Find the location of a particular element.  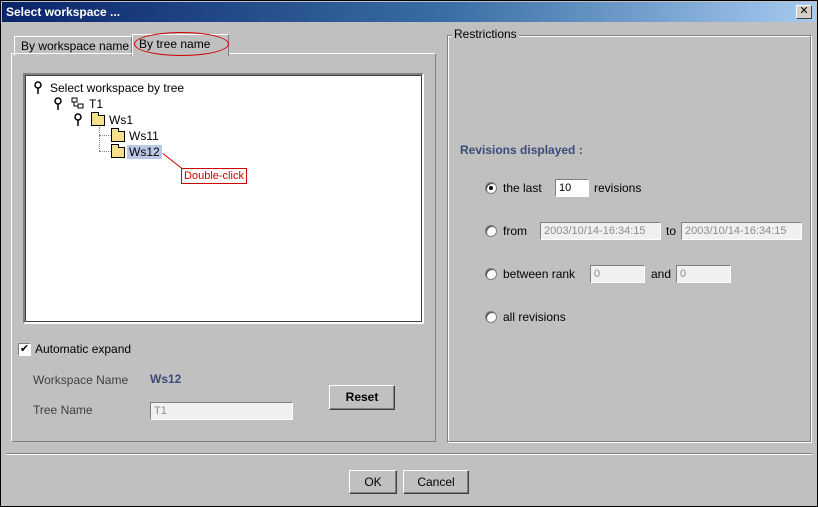

tree-node-ws11: Ws11 is located at coordinates (144, 136).